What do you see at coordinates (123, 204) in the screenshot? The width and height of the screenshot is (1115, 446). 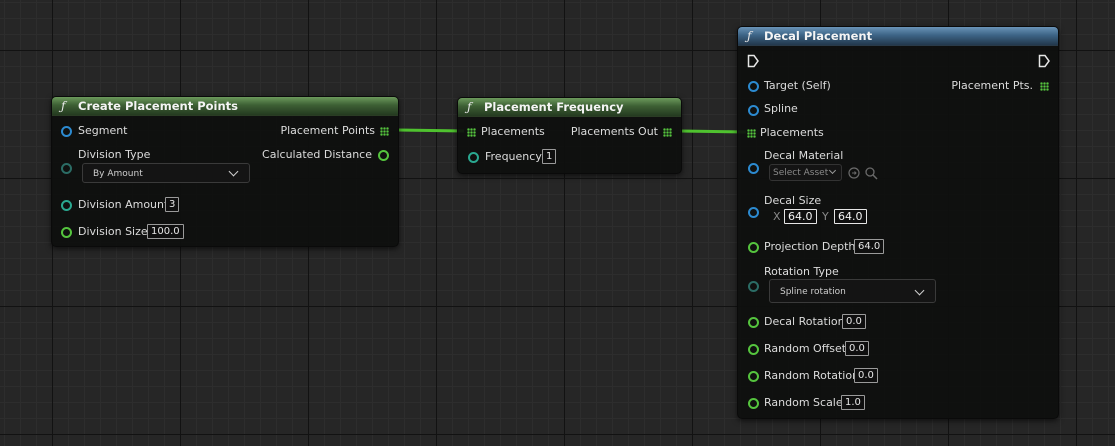 I see `division-amount-label: Division Amount` at bounding box center [123, 204].